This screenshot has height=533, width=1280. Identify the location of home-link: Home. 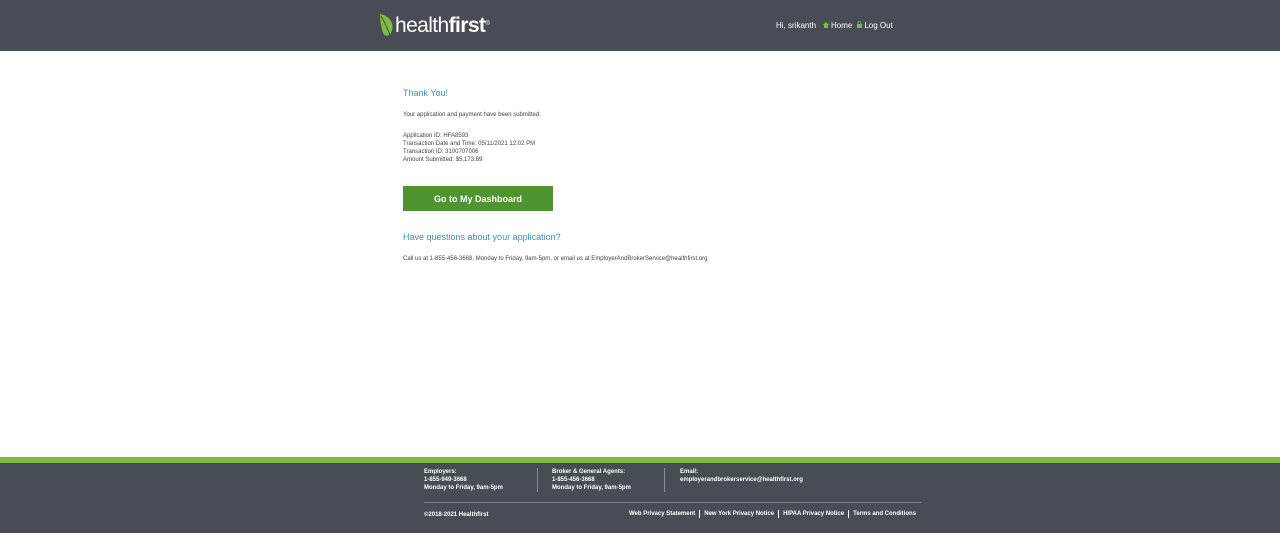
(837, 25).